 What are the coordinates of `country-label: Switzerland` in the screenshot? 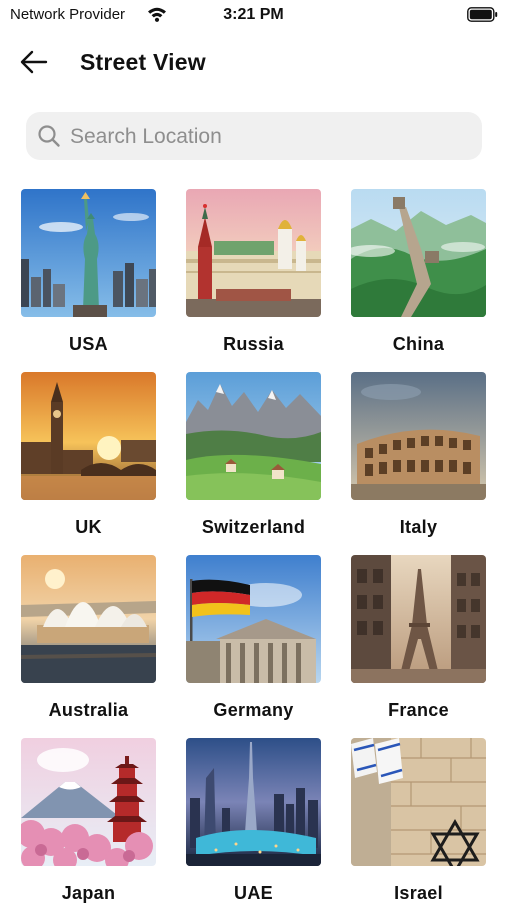 It's located at (253, 527).